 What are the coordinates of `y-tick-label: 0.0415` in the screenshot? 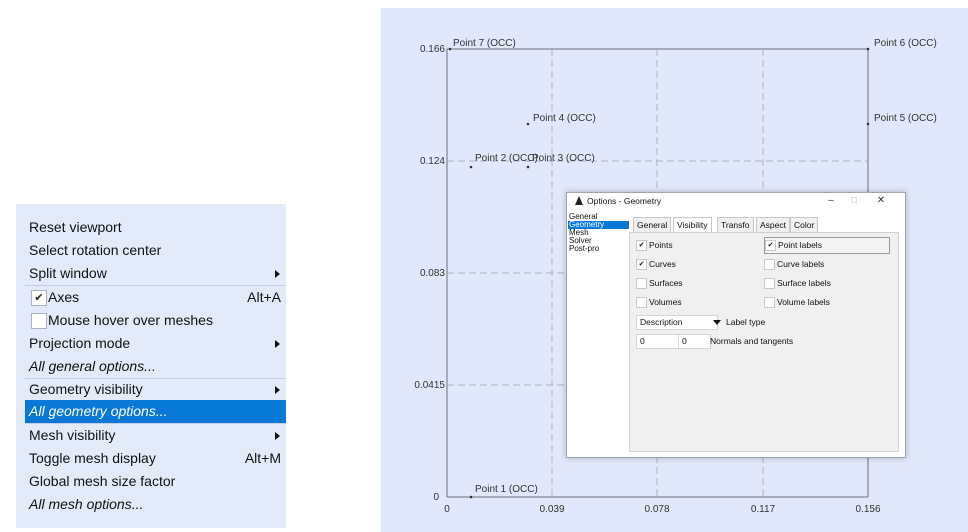 It's located at (429, 385).